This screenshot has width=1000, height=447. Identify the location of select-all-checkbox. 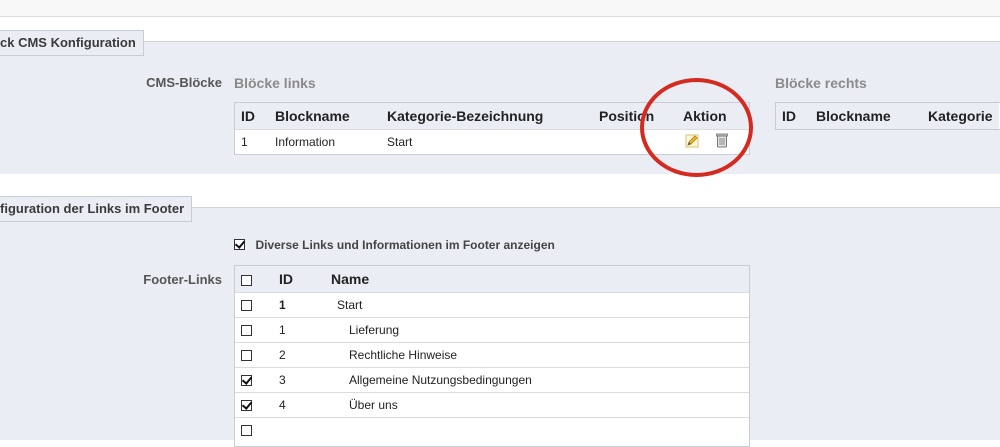
(246, 280).